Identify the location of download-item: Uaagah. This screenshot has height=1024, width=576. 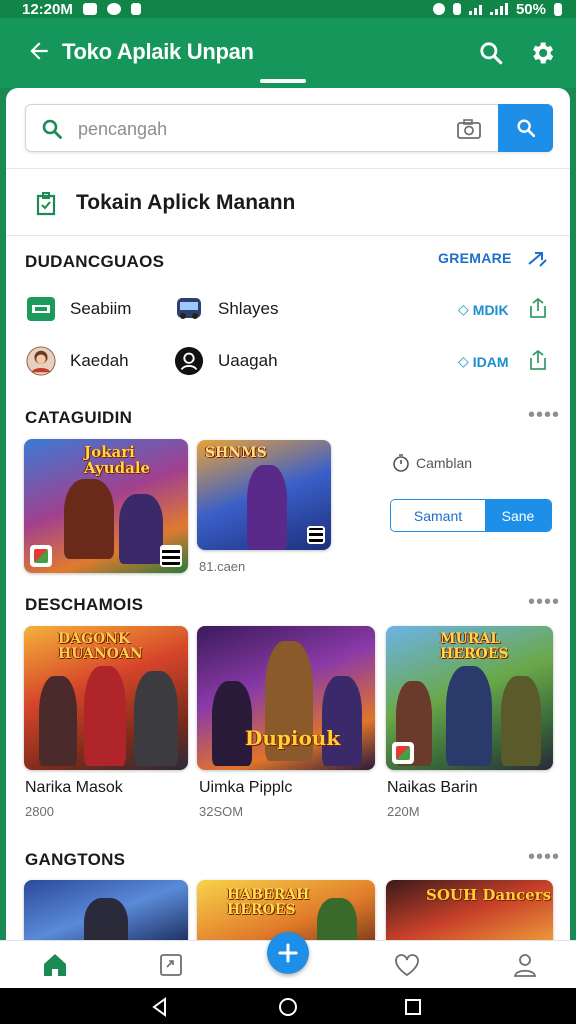
(226, 361).